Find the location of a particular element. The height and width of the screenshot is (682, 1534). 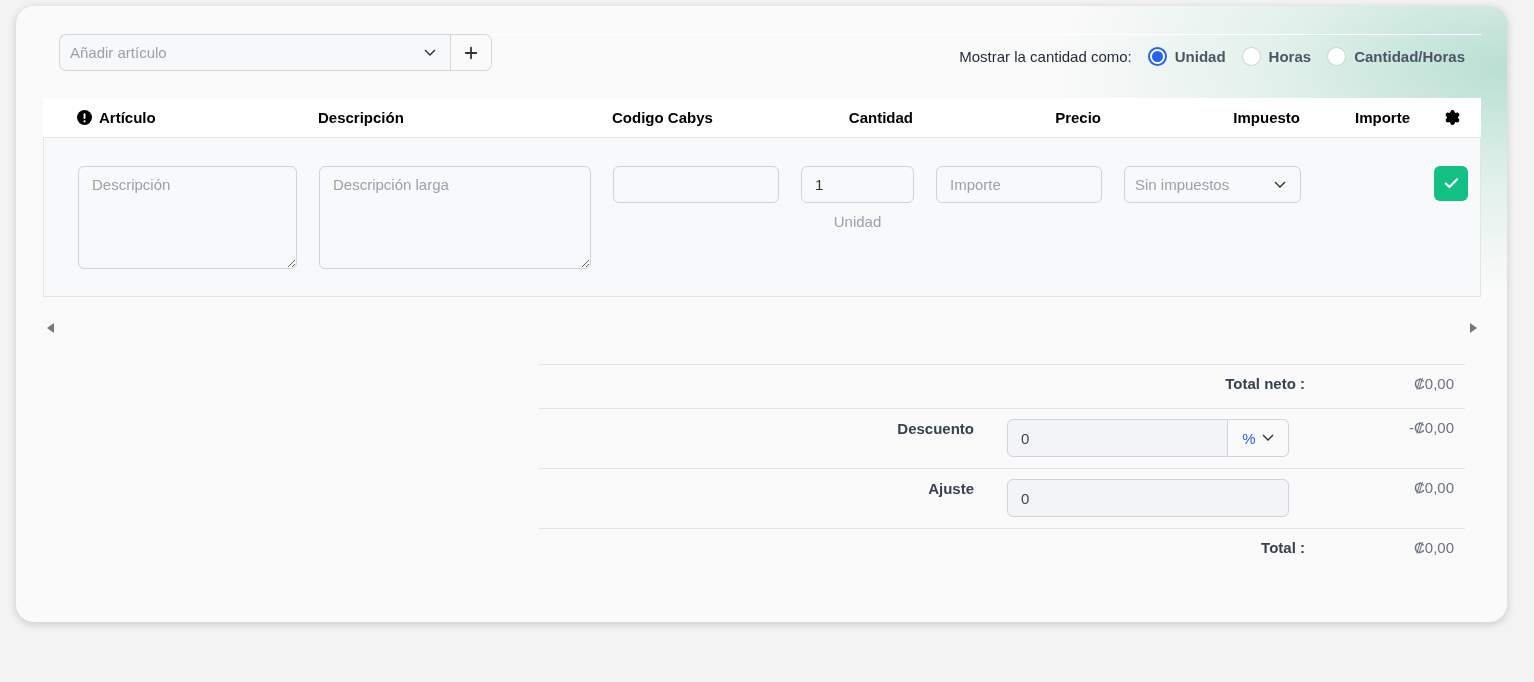

quantity-mode-label: Mostrar la cantidad como: is located at coordinates (1045, 56).